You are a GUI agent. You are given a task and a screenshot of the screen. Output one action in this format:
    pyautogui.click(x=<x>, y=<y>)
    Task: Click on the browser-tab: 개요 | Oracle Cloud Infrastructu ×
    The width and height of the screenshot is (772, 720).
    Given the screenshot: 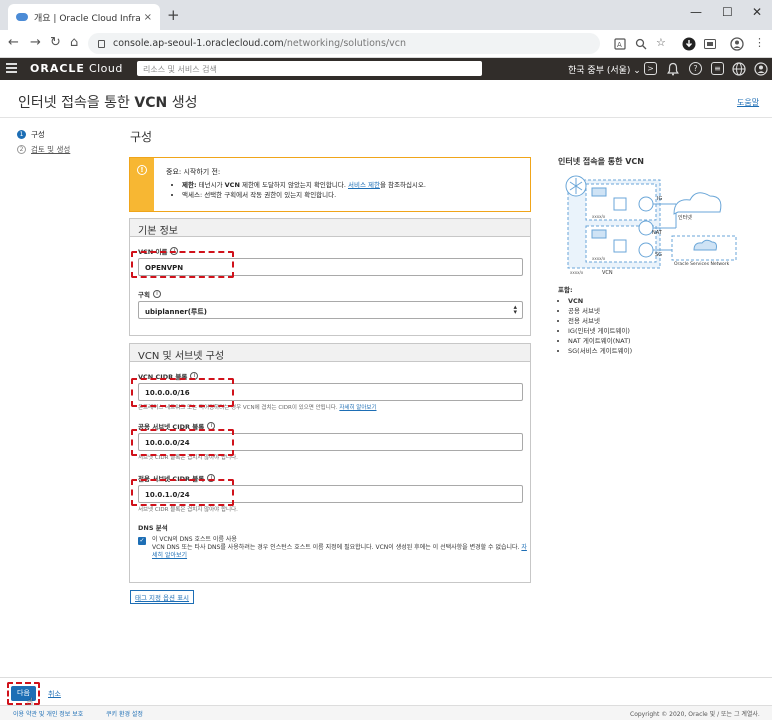 What is the action you would take?
    pyautogui.click(x=84, y=17)
    